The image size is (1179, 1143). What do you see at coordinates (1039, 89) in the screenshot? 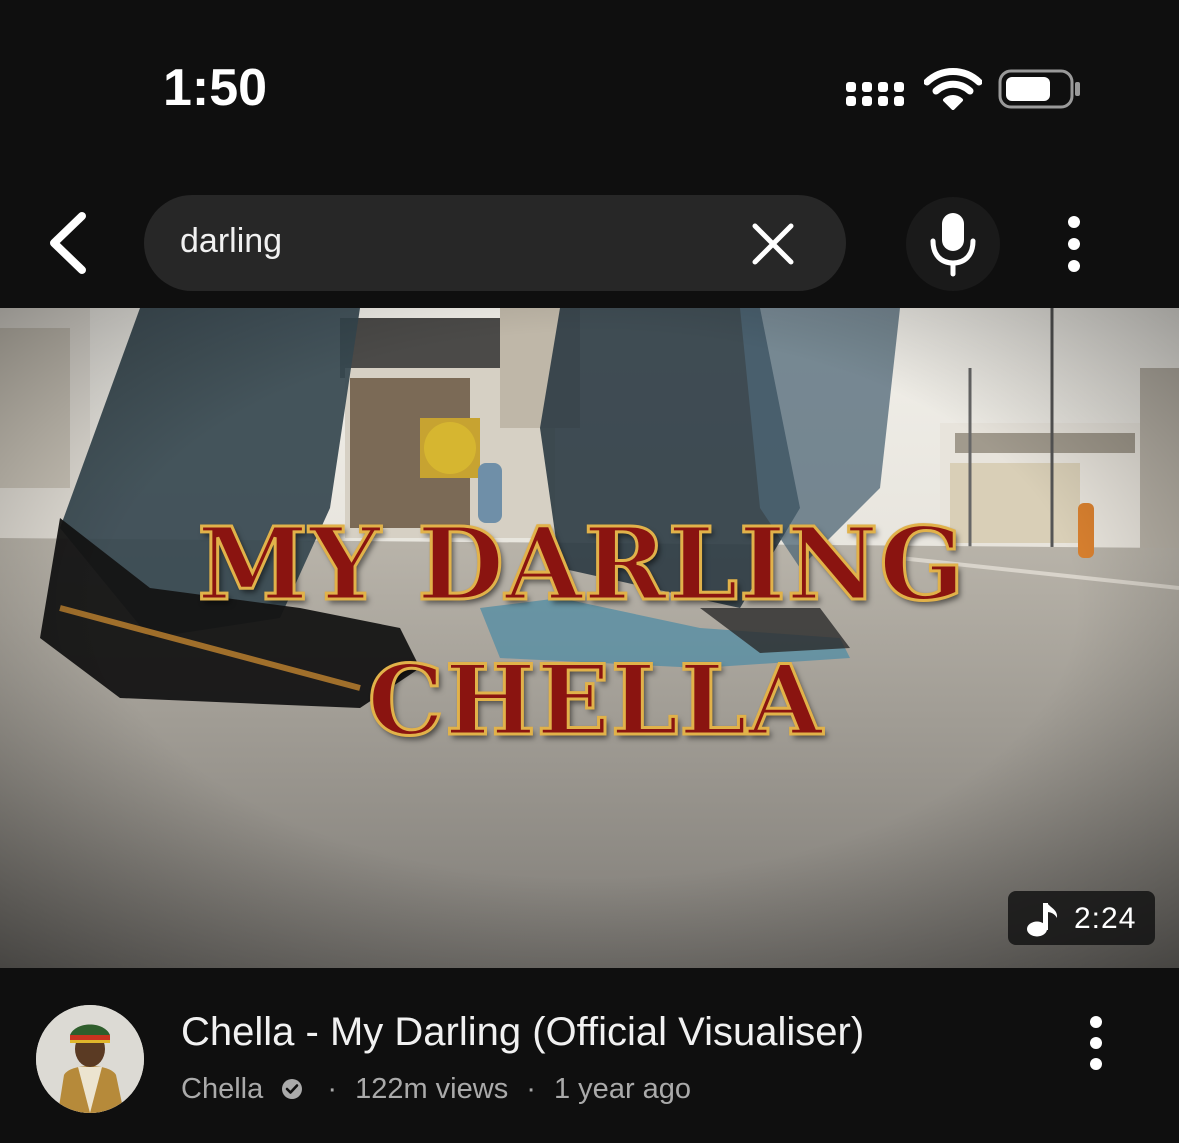
I see `battery-icon` at bounding box center [1039, 89].